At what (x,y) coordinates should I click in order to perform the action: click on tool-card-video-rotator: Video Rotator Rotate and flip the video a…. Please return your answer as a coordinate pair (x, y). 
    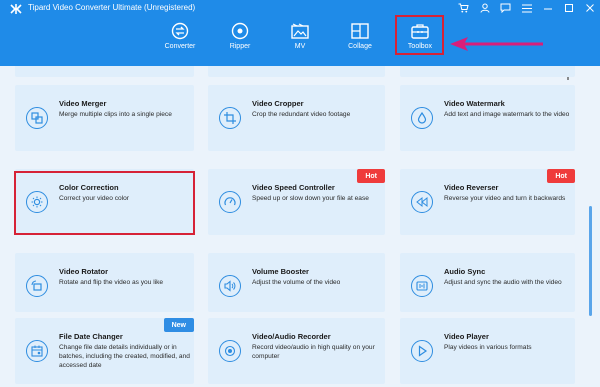
    Looking at the image, I should click on (104, 282).